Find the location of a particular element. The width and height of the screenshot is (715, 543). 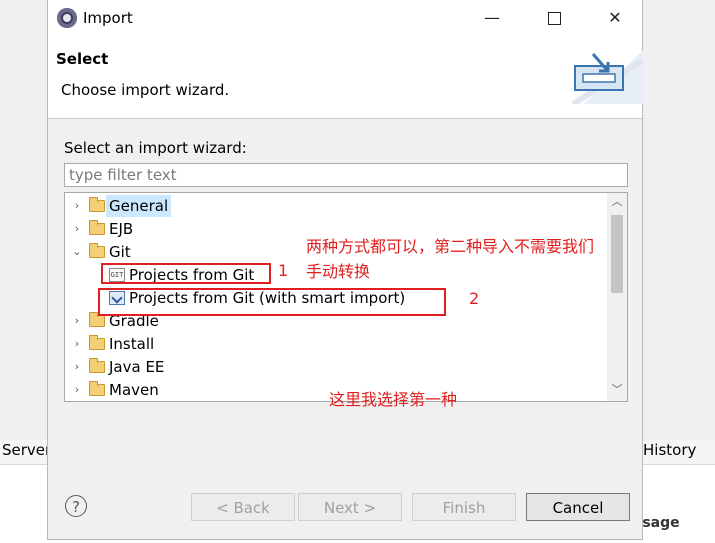

maximize-button is located at coordinates (554, 18).